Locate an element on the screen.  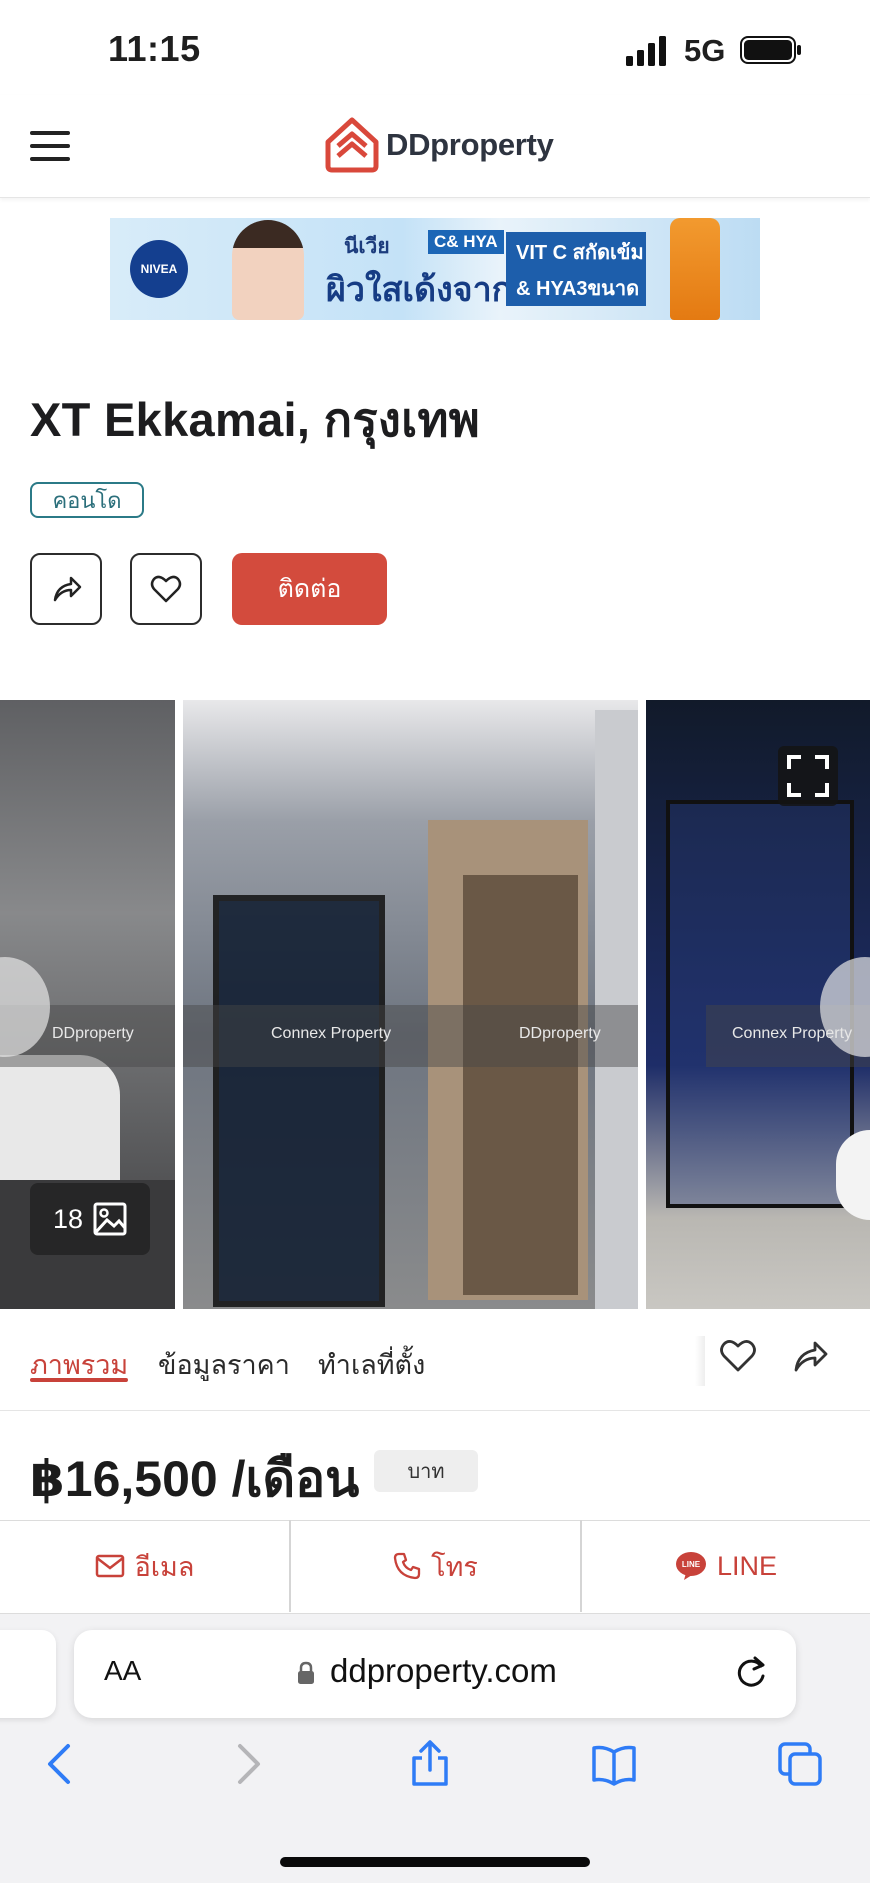
reload-icon is located at coordinates (751, 1672).